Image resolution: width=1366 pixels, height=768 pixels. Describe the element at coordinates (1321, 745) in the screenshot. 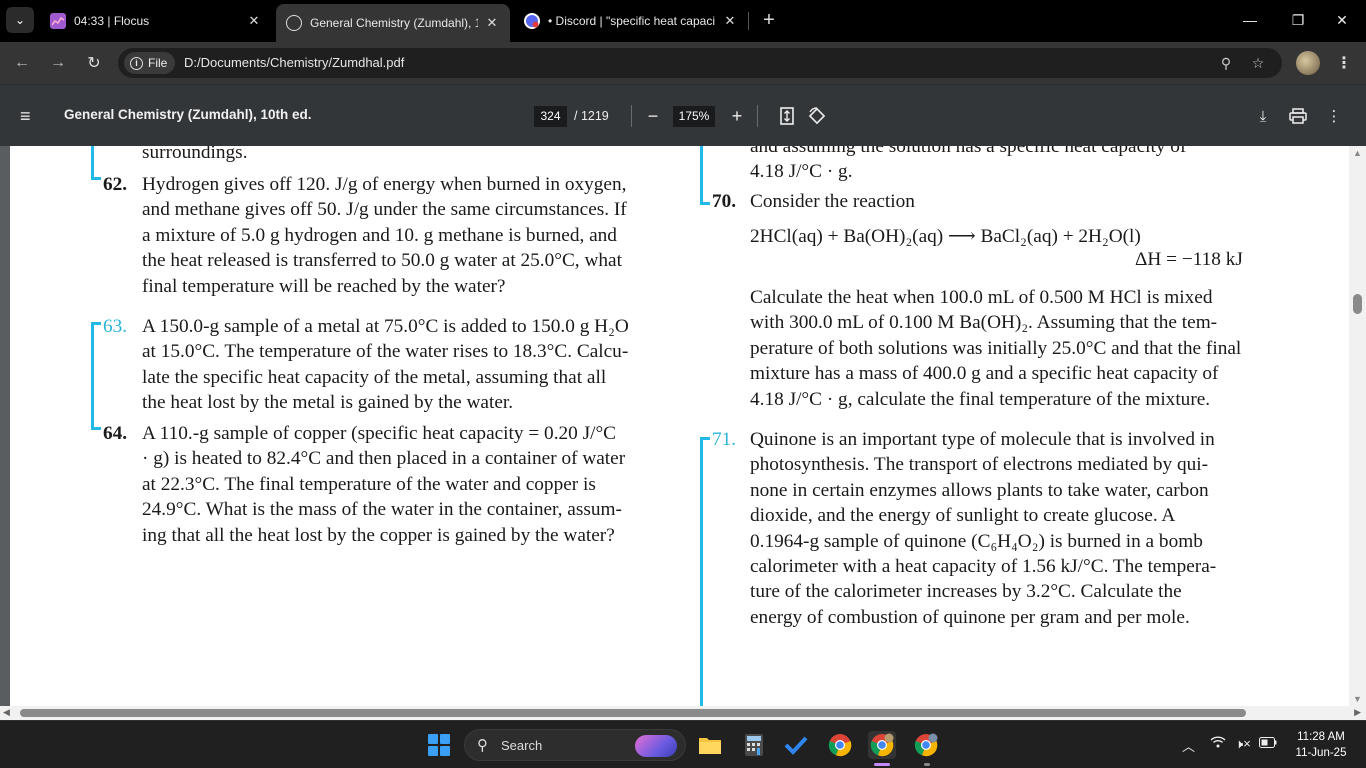

I see `system-clock: 11:28 AM 11-Jun-25` at that location.